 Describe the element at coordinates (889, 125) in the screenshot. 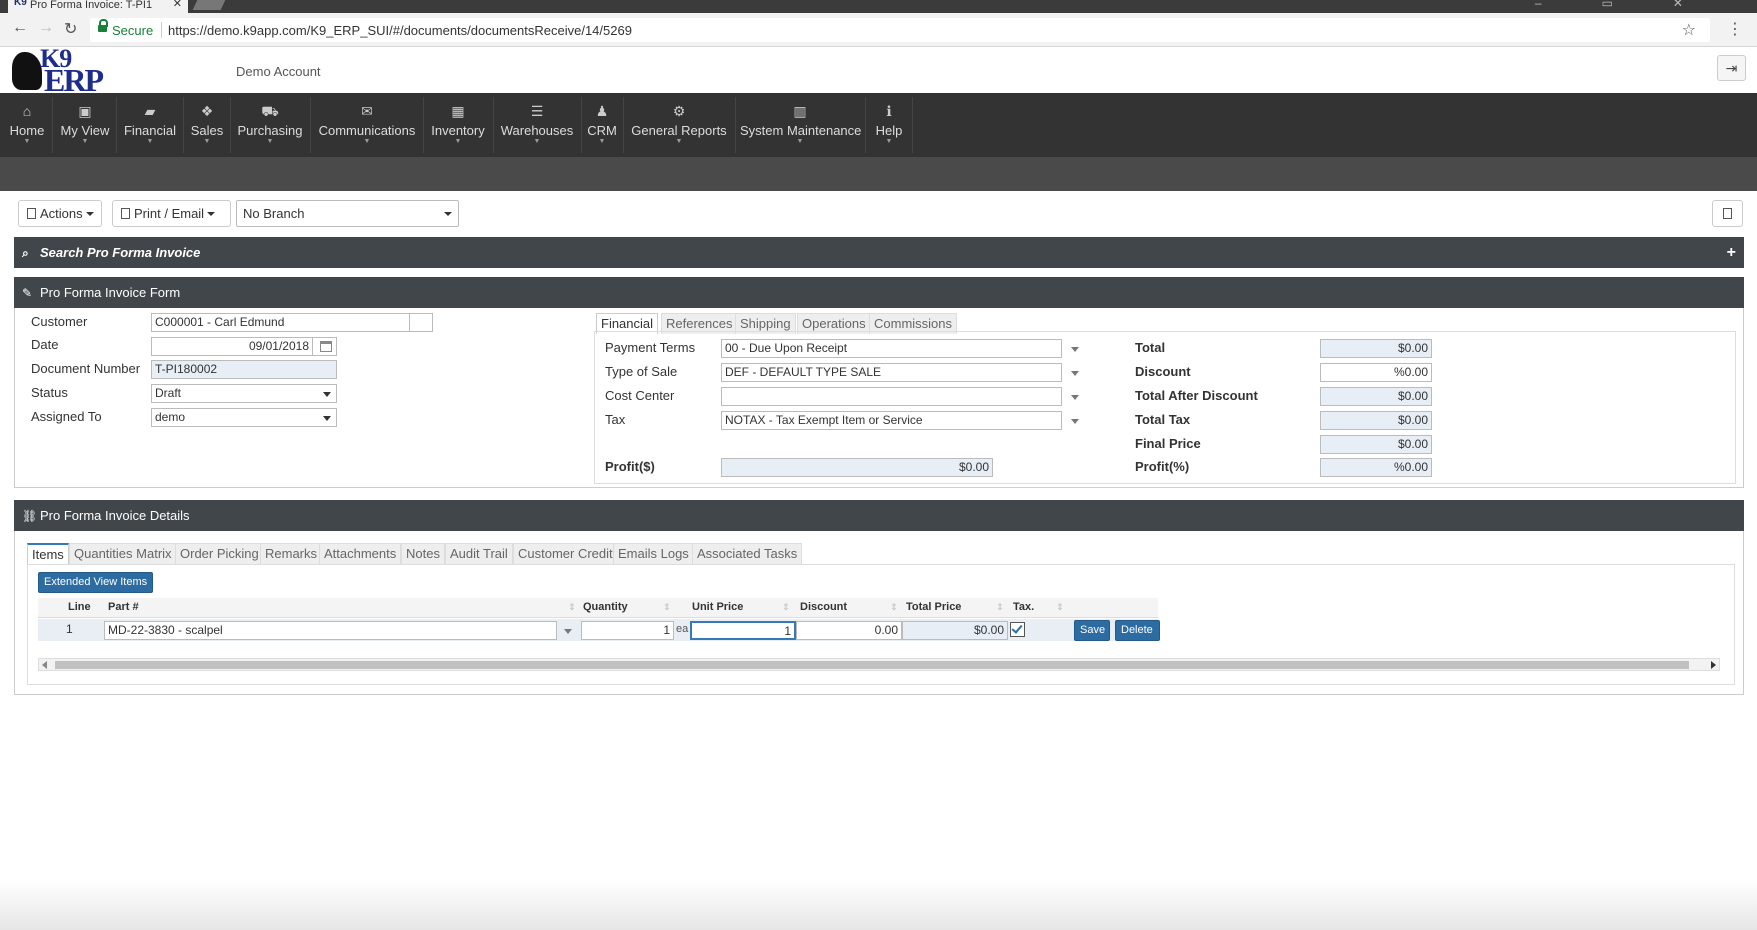

I see `menu-help: ℹ Help ▼` at that location.